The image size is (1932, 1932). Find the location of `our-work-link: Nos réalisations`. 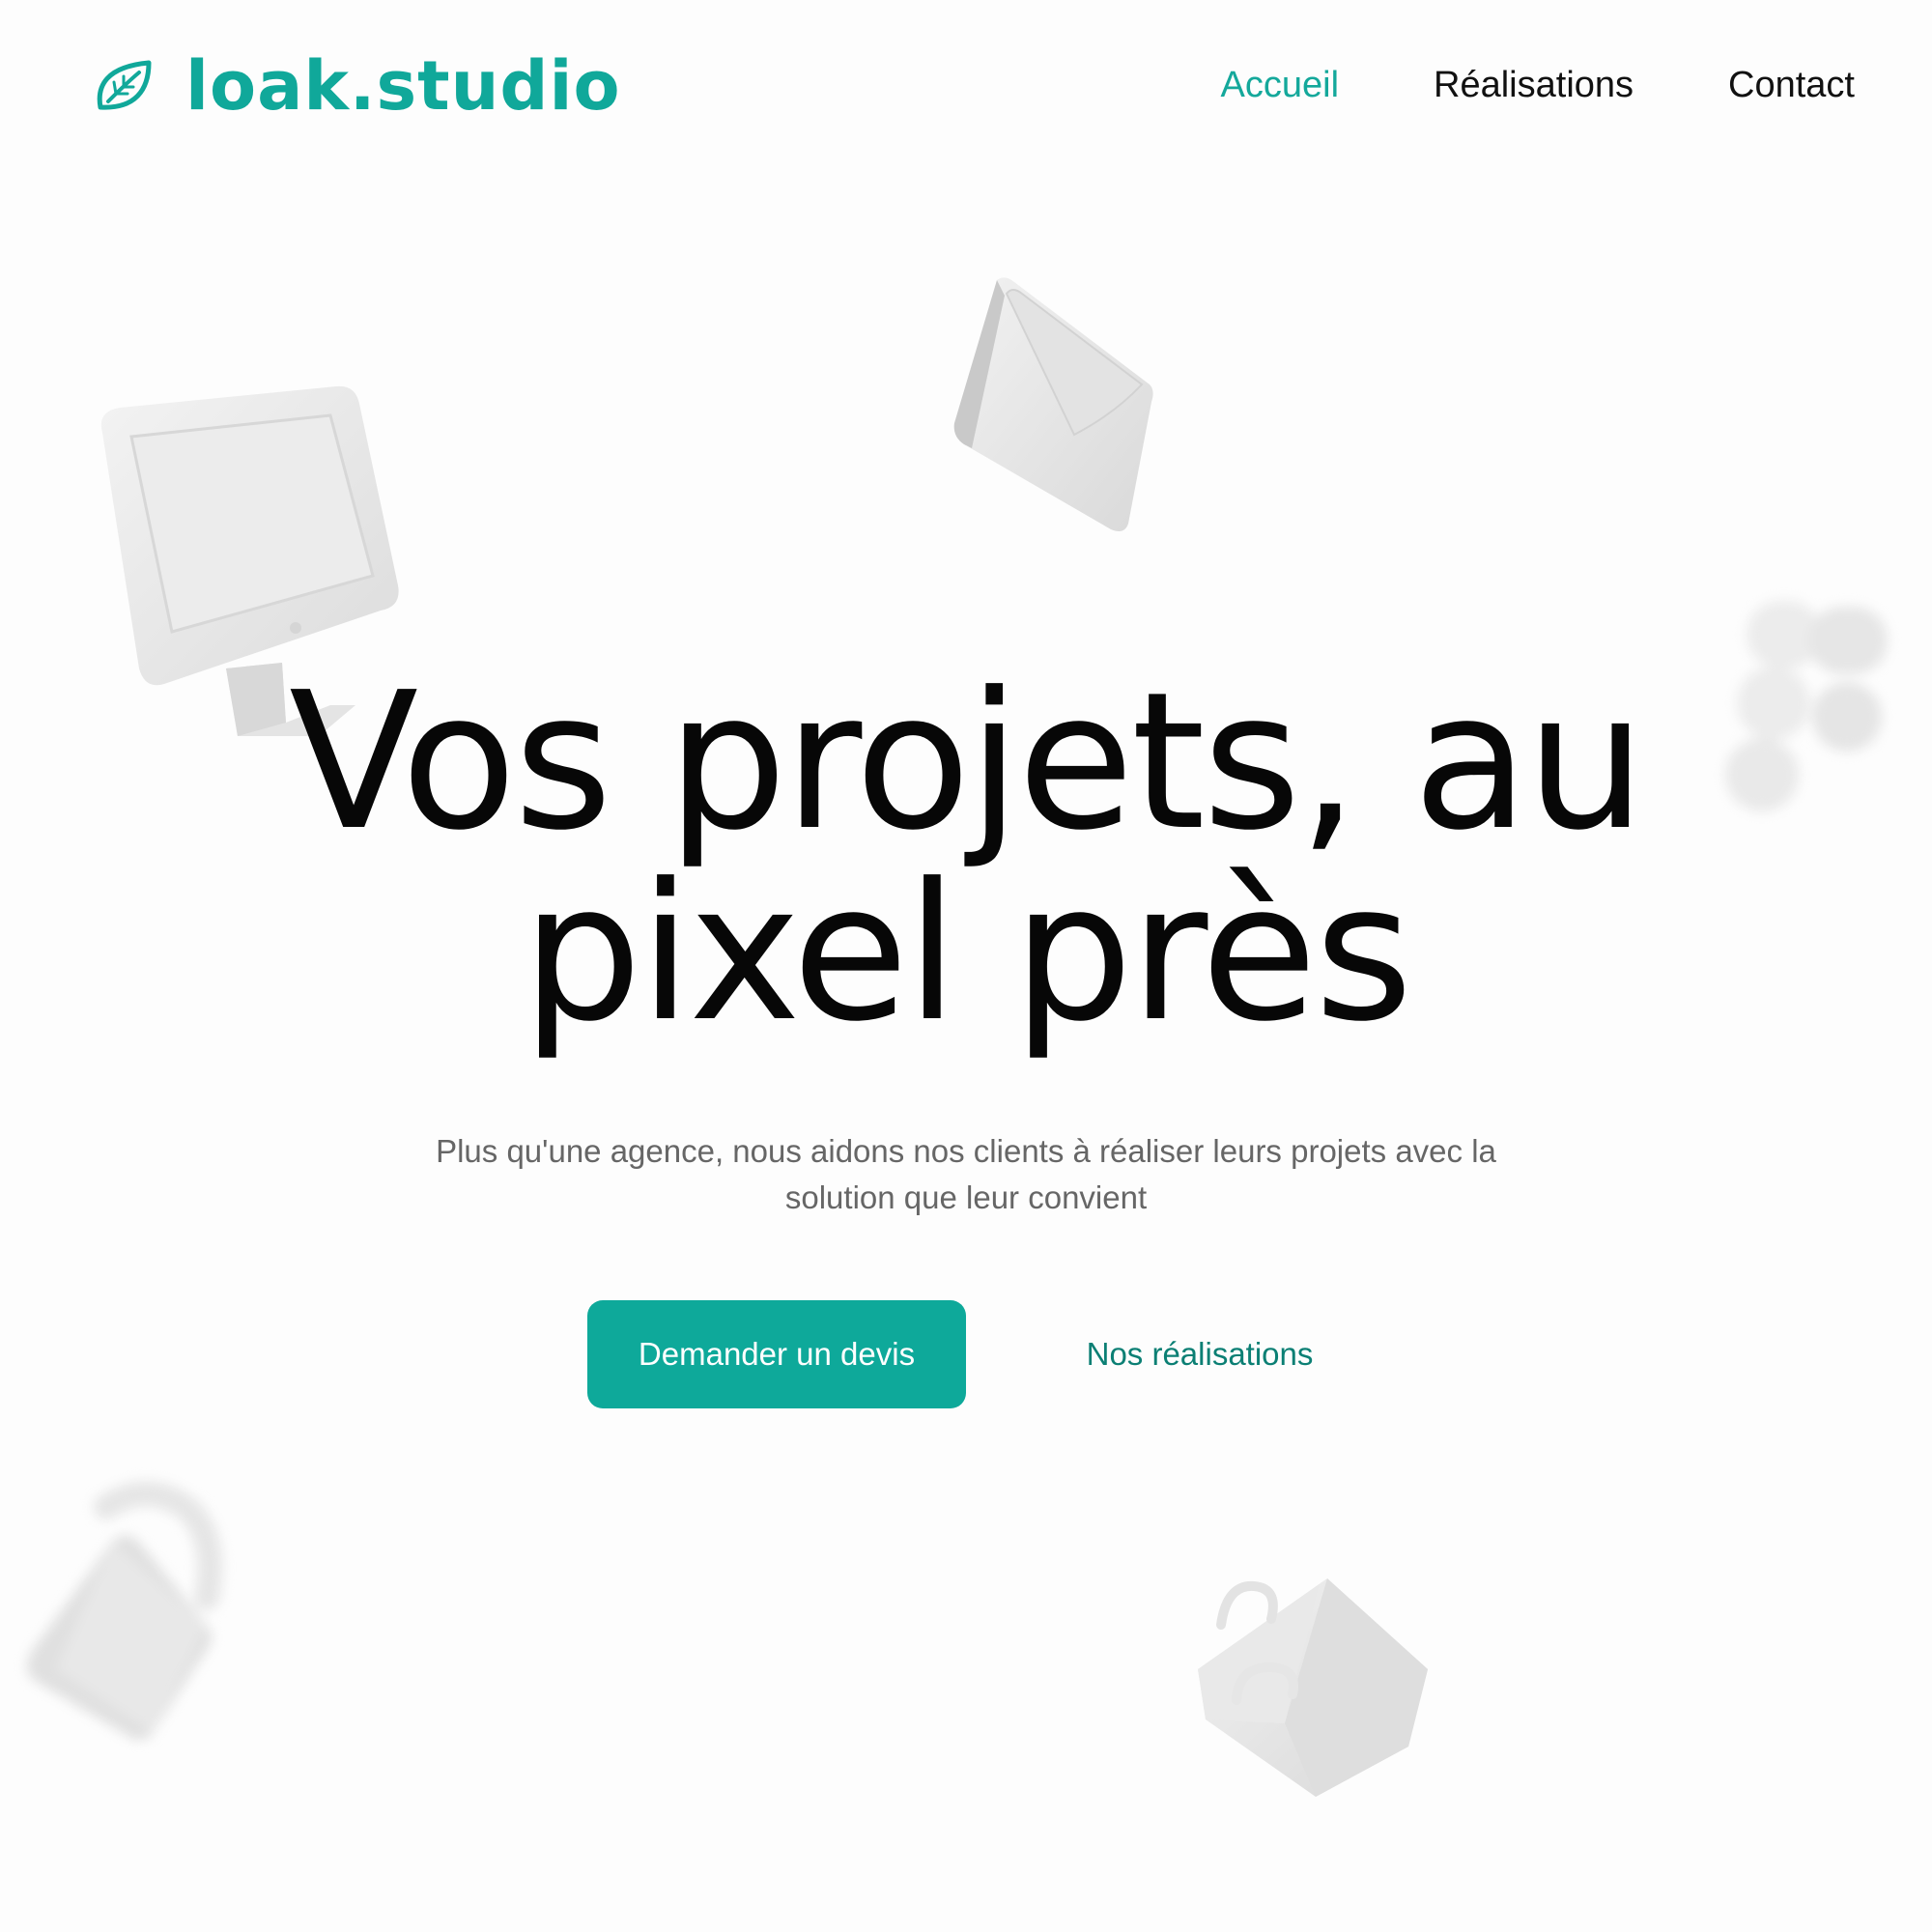

our-work-link: Nos réalisations is located at coordinates (1199, 1354).